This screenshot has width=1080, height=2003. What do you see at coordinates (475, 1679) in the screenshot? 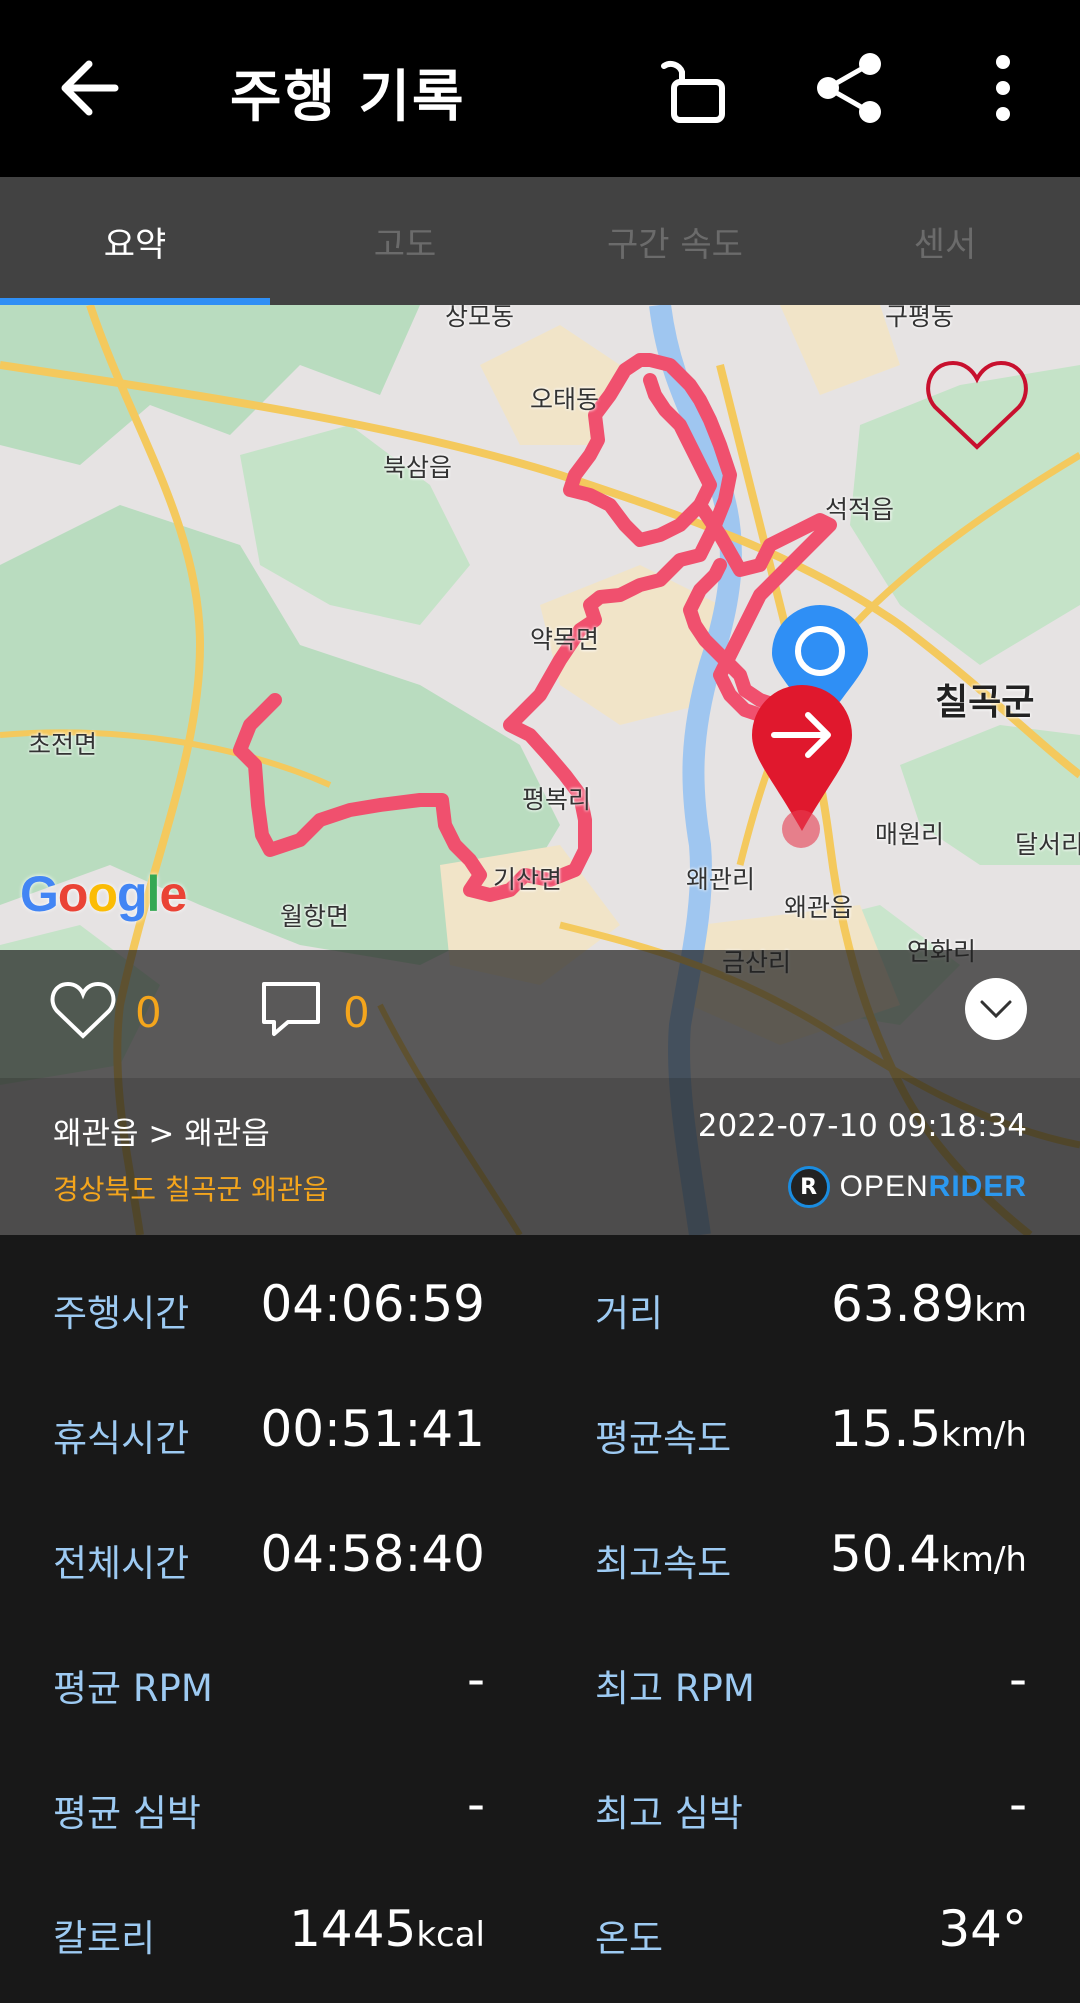
I see `avg-rpm-value: -` at bounding box center [475, 1679].